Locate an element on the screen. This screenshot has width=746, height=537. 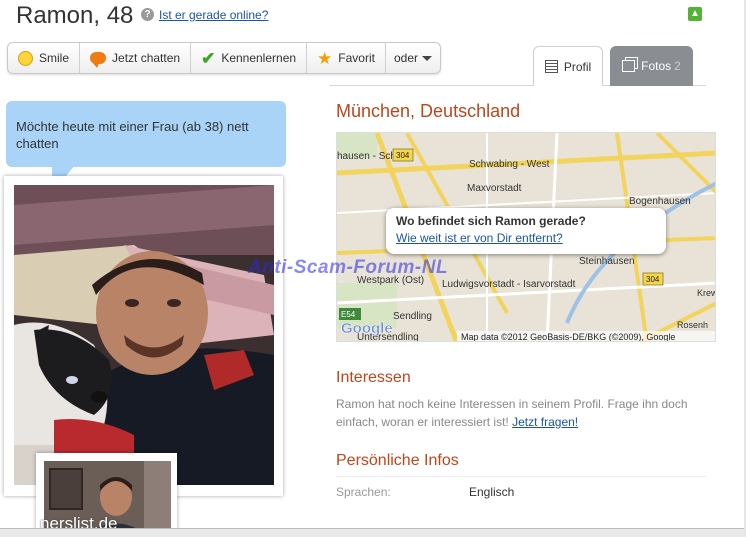
meet-label: Kennenlernen is located at coordinates (259, 58).